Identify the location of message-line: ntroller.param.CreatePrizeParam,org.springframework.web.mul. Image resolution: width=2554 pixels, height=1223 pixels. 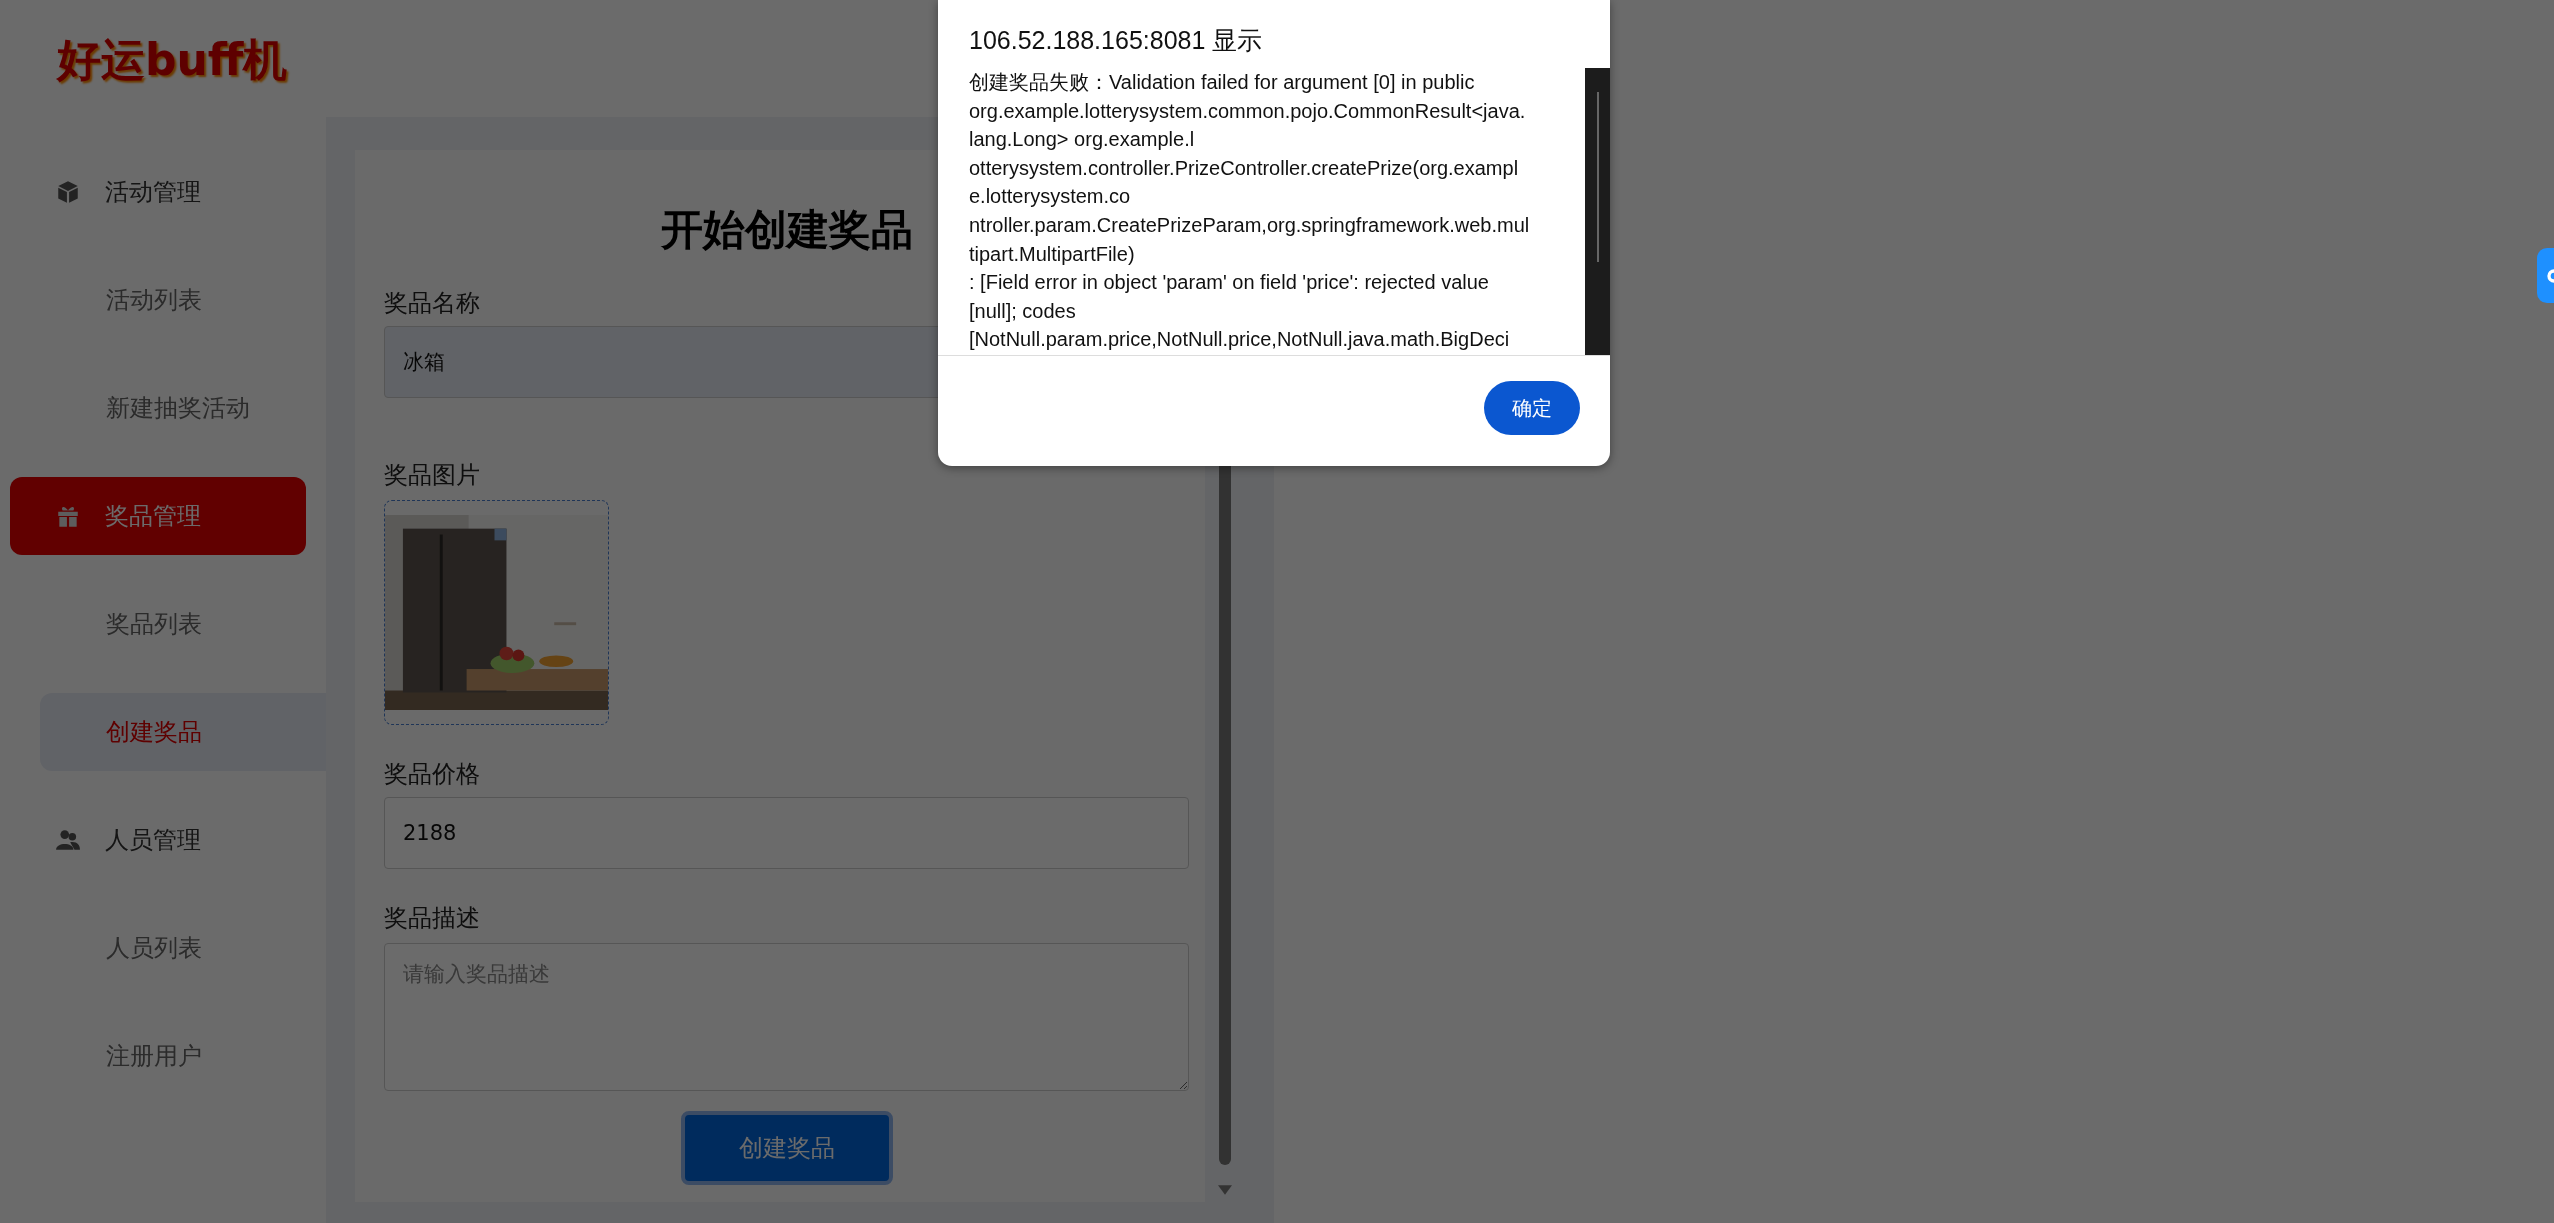
(1249, 225).